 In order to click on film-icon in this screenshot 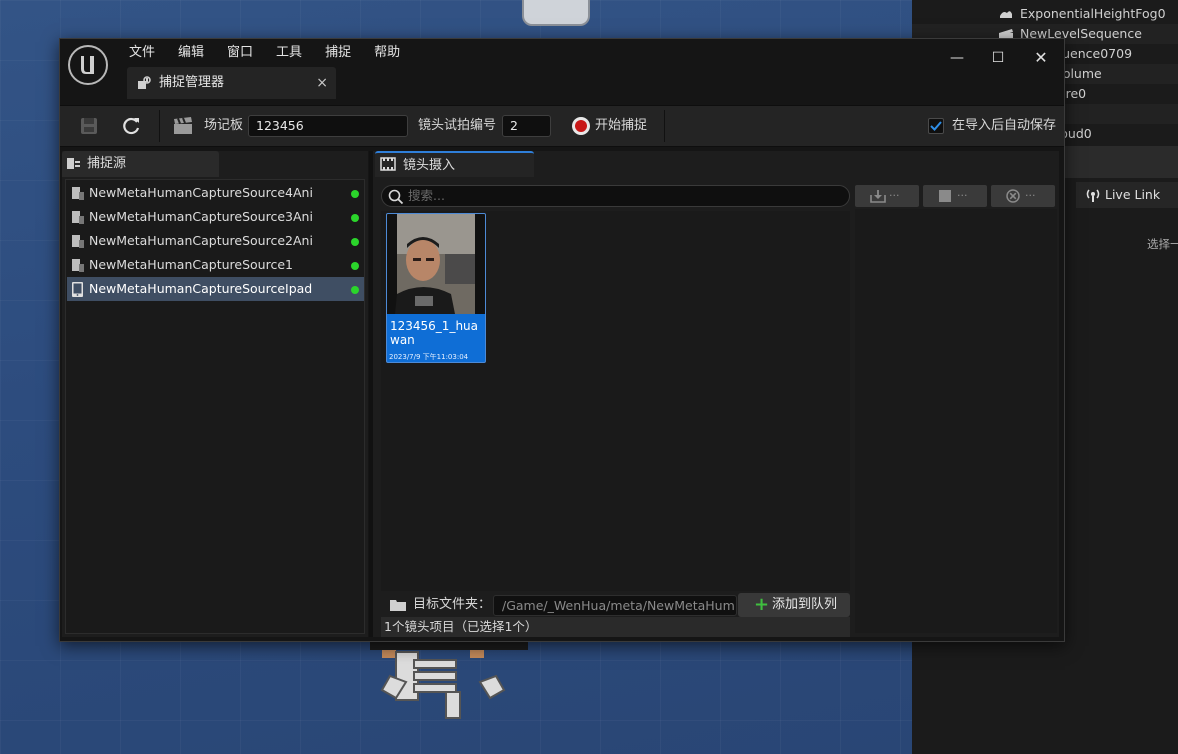, I will do `click(388, 164)`.